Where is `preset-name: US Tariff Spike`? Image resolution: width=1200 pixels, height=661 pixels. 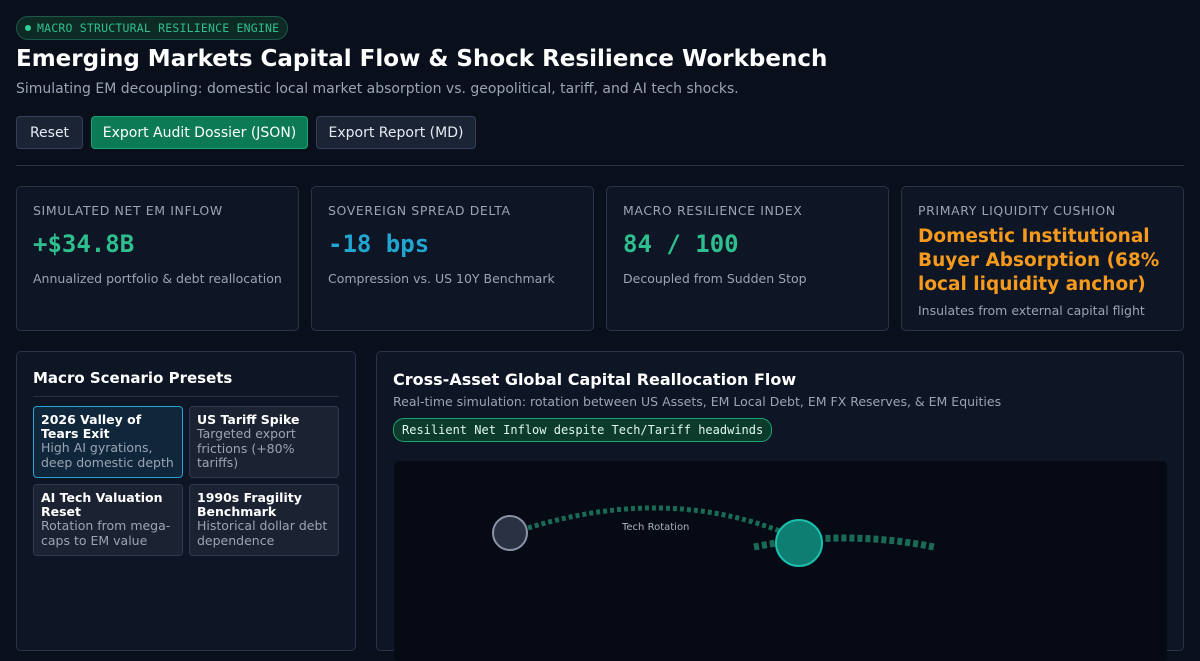
preset-name: US Tariff Spike is located at coordinates (248, 419).